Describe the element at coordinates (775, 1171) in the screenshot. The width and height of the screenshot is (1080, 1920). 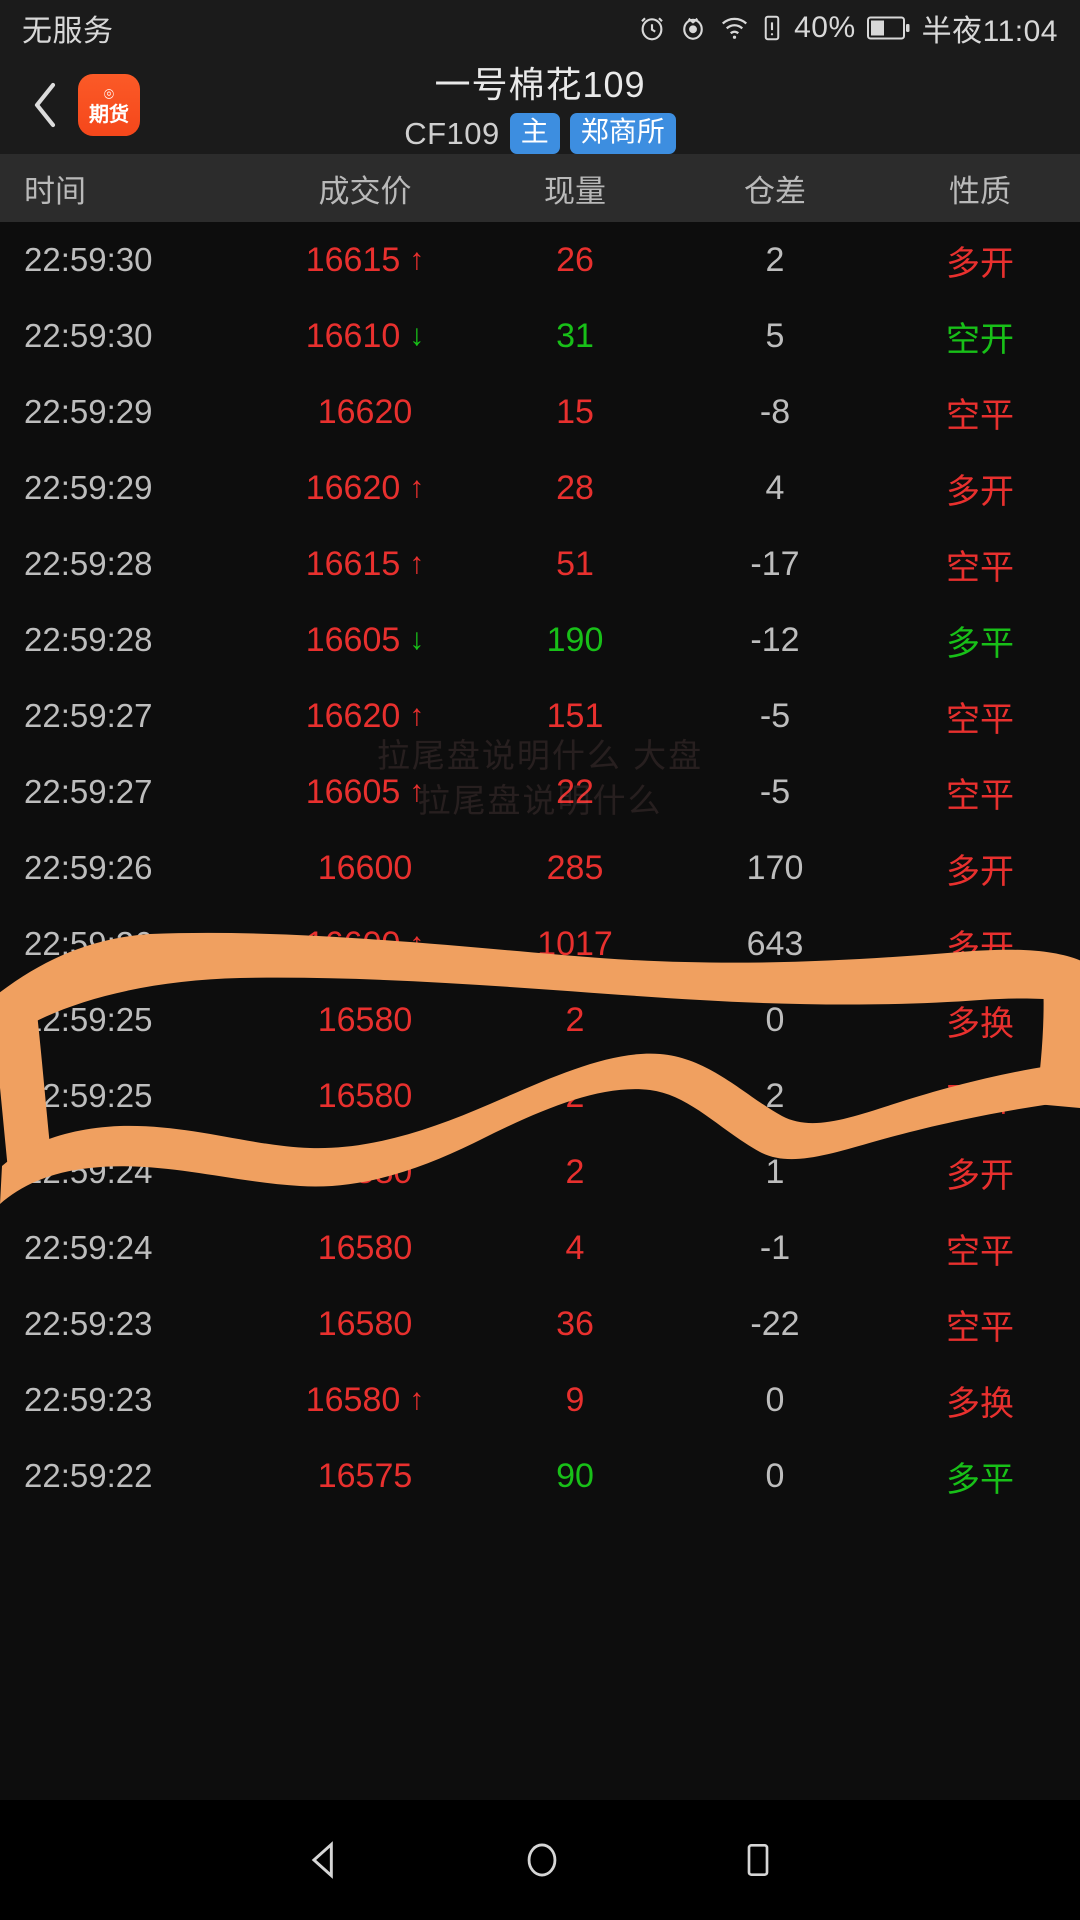
I see `cell-open-interest-change: 1` at that location.